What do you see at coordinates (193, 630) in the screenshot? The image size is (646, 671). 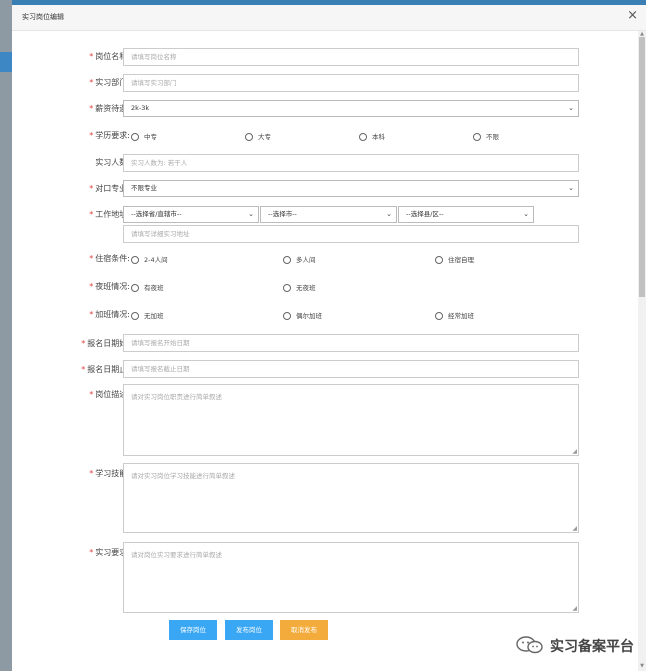 I see `save-position-button: 保存岗位` at bounding box center [193, 630].